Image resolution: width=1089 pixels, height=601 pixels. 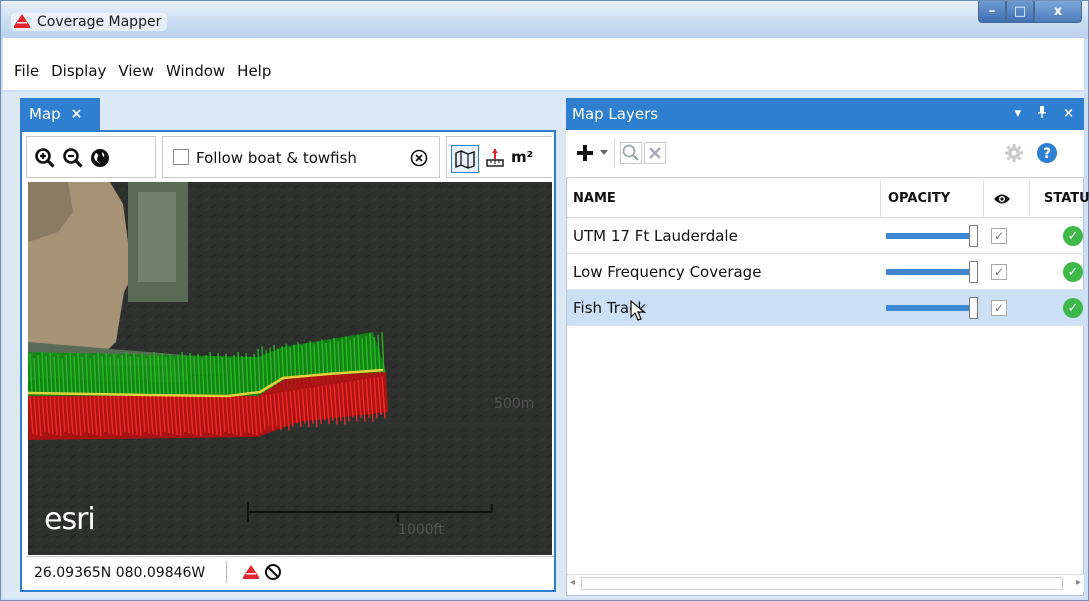 I want to click on layer-name: Low Frequency Coverage, so click(x=667, y=272).